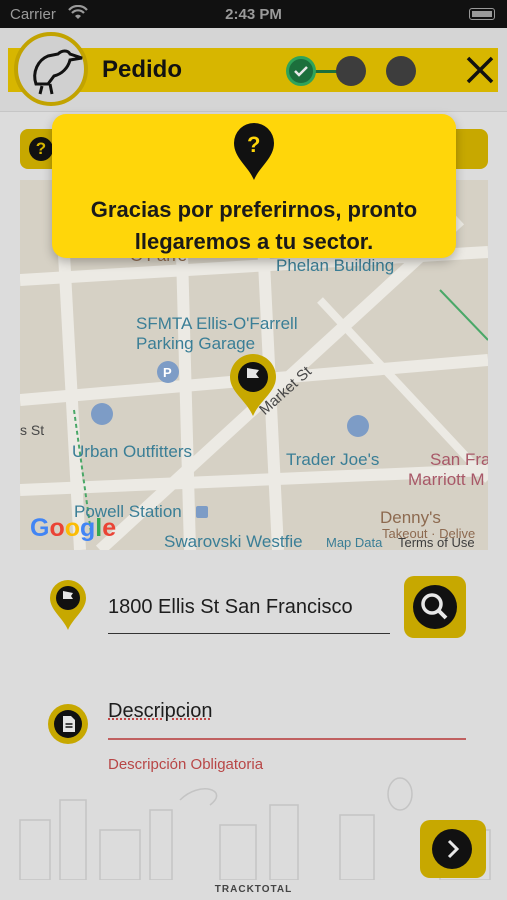  I want to click on map-label-urban: Urban Outfitters, so click(132, 451).